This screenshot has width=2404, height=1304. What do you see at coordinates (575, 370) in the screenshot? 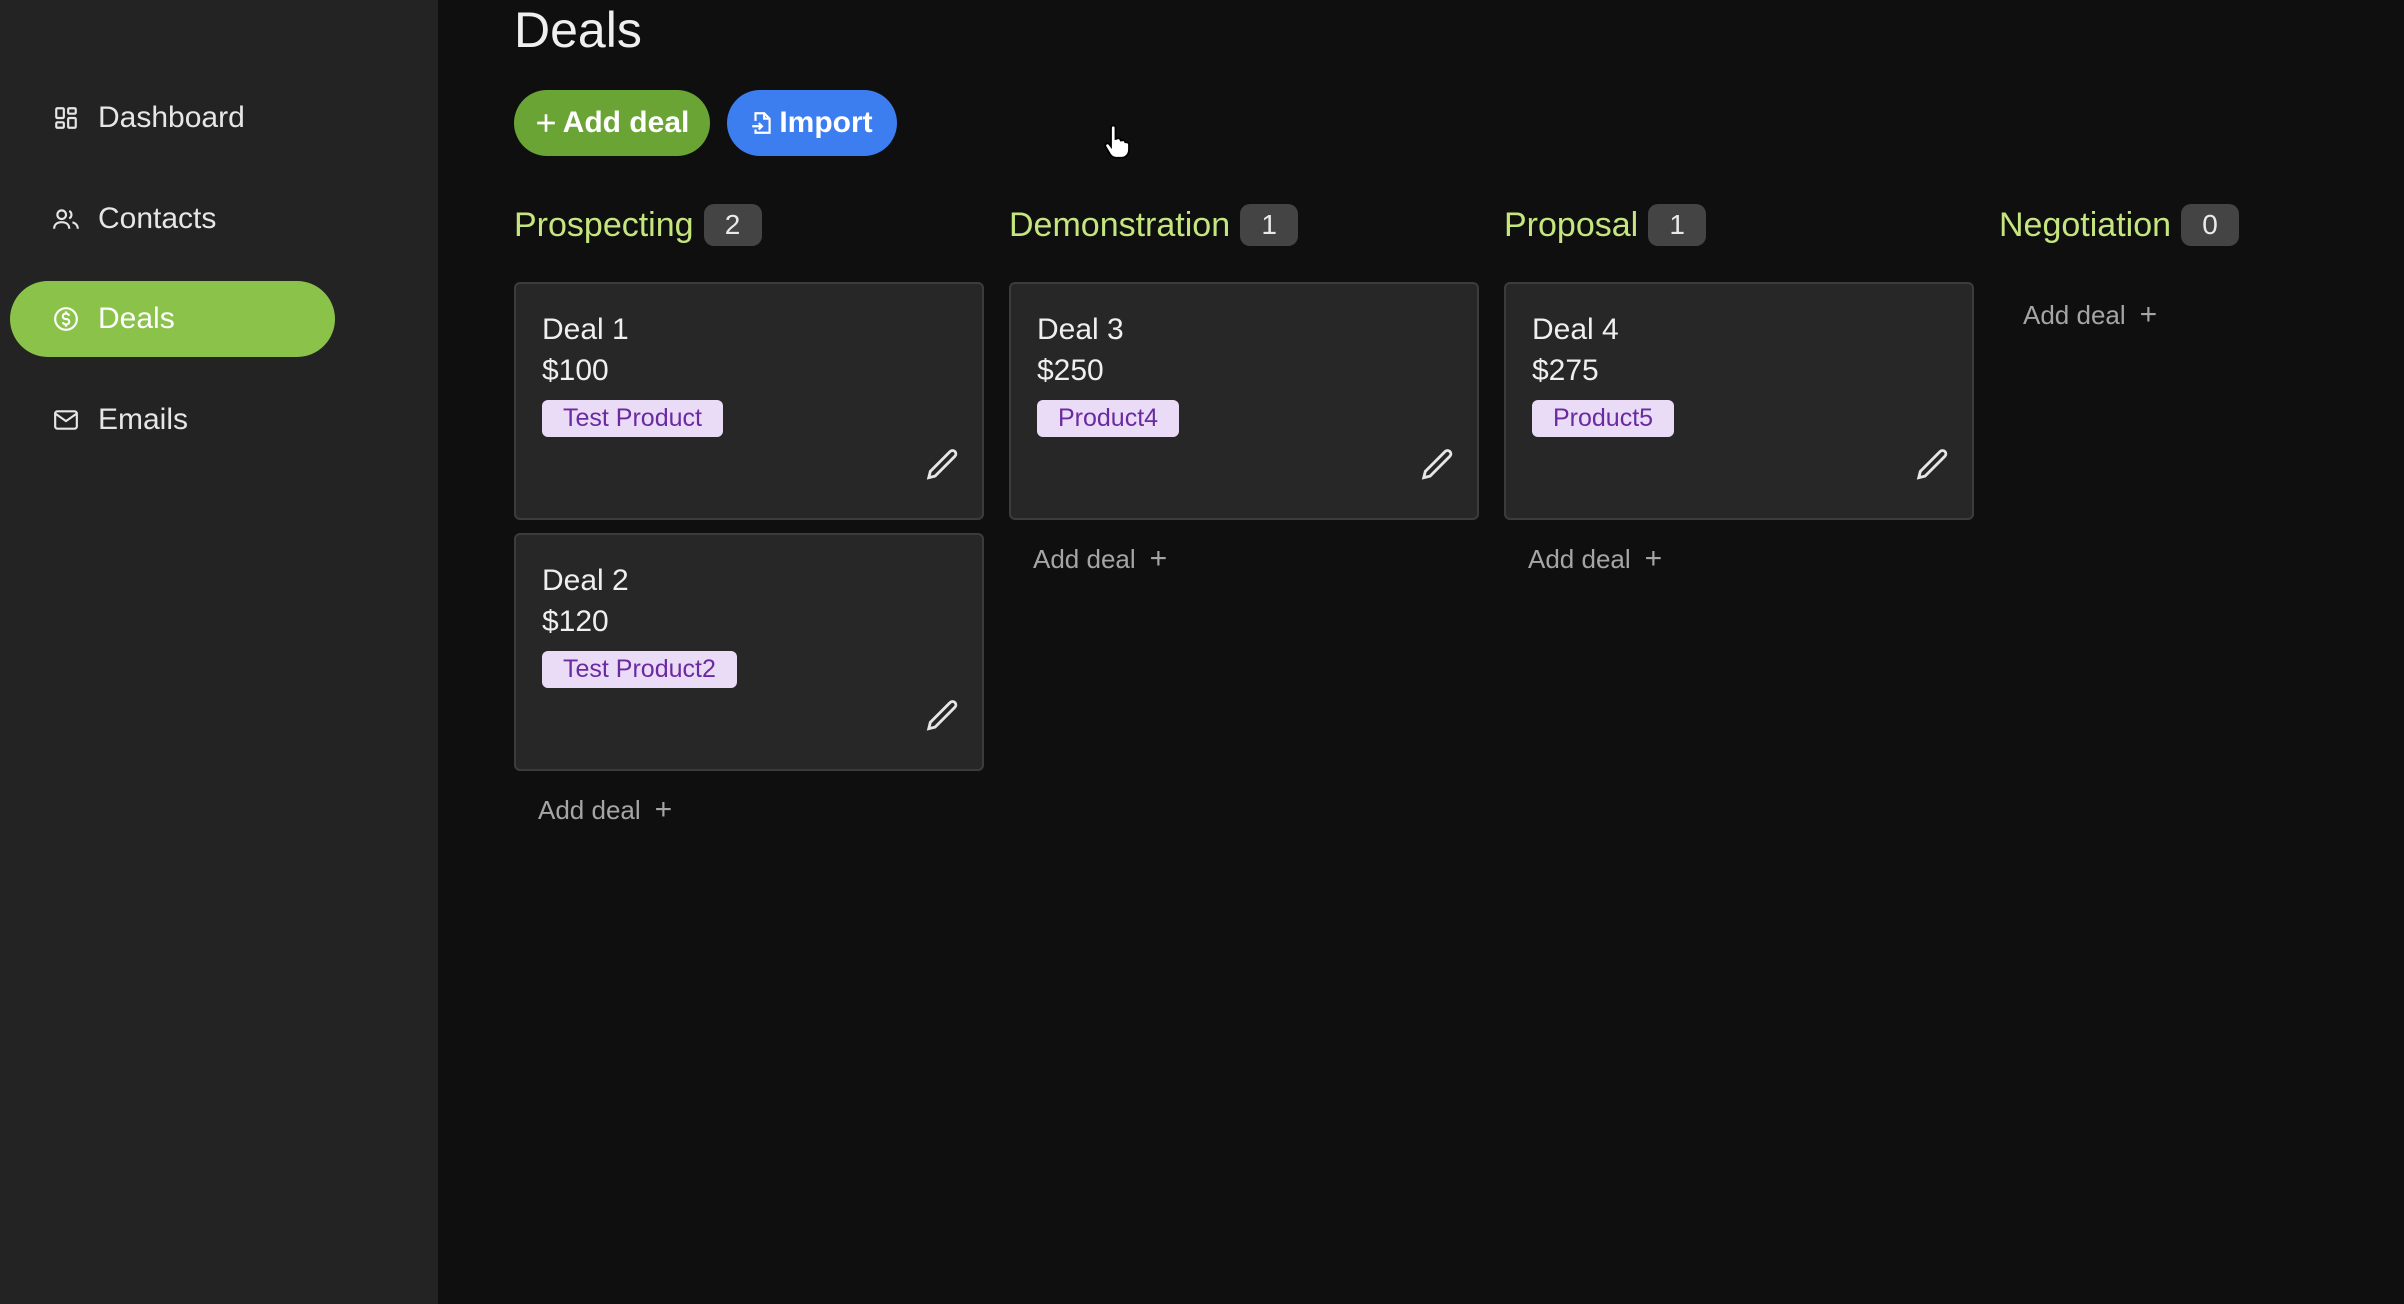
I see `deal-amount: $100` at bounding box center [575, 370].